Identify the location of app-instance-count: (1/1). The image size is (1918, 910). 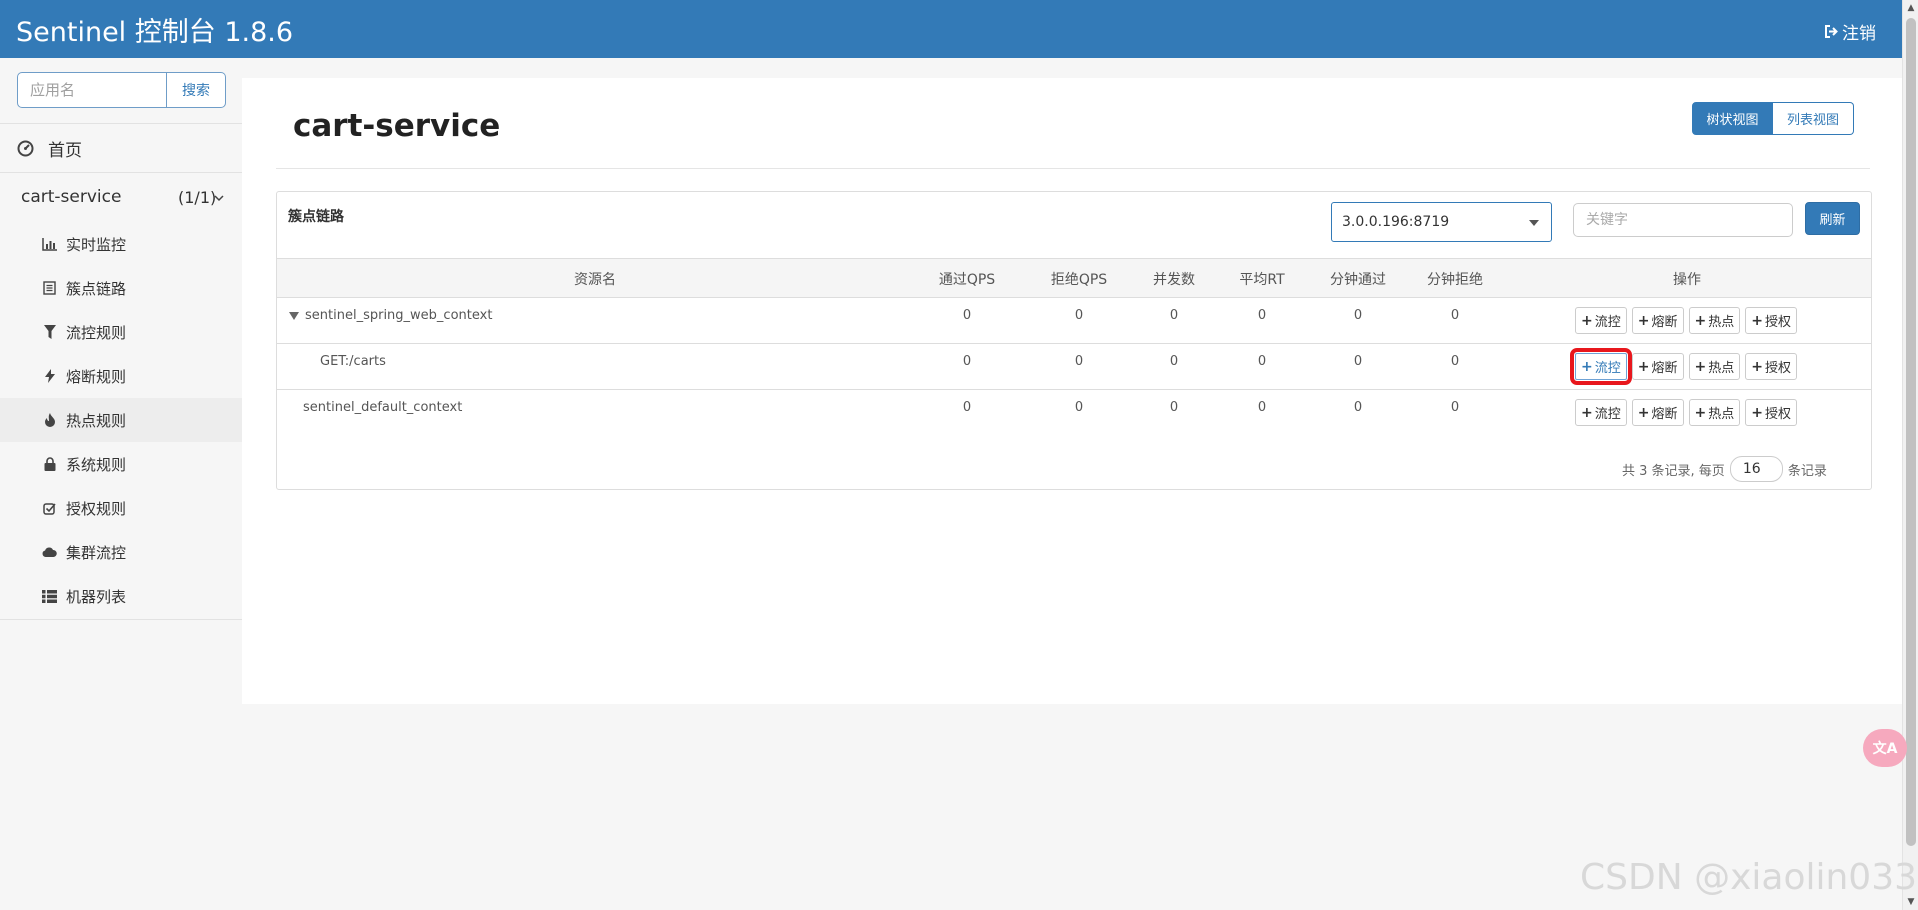
(197, 197).